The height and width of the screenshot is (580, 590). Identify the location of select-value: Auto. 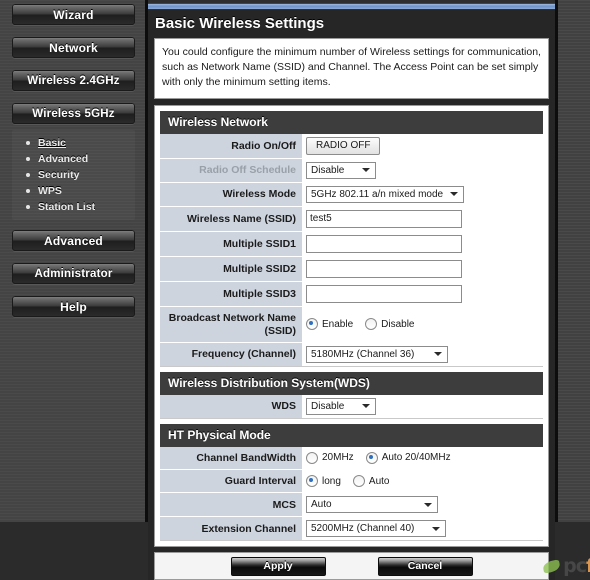
(321, 505).